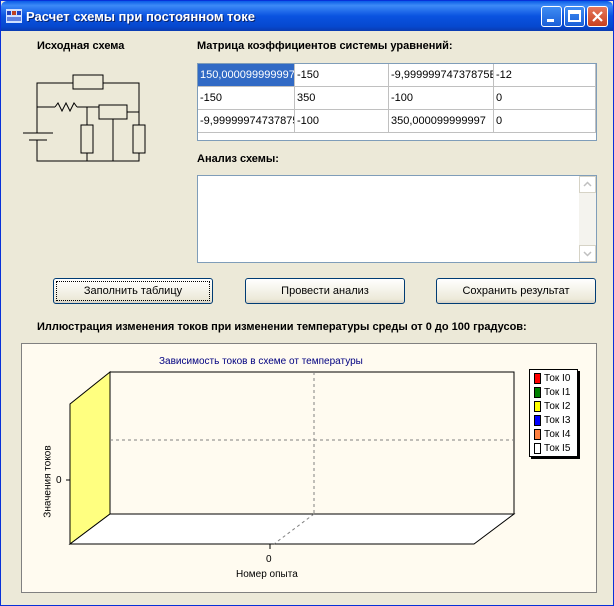 The height and width of the screenshot is (606, 614). Describe the element at coordinates (48, 481) in the screenshot. I see `y-axis-label: Значения токов` at that location.